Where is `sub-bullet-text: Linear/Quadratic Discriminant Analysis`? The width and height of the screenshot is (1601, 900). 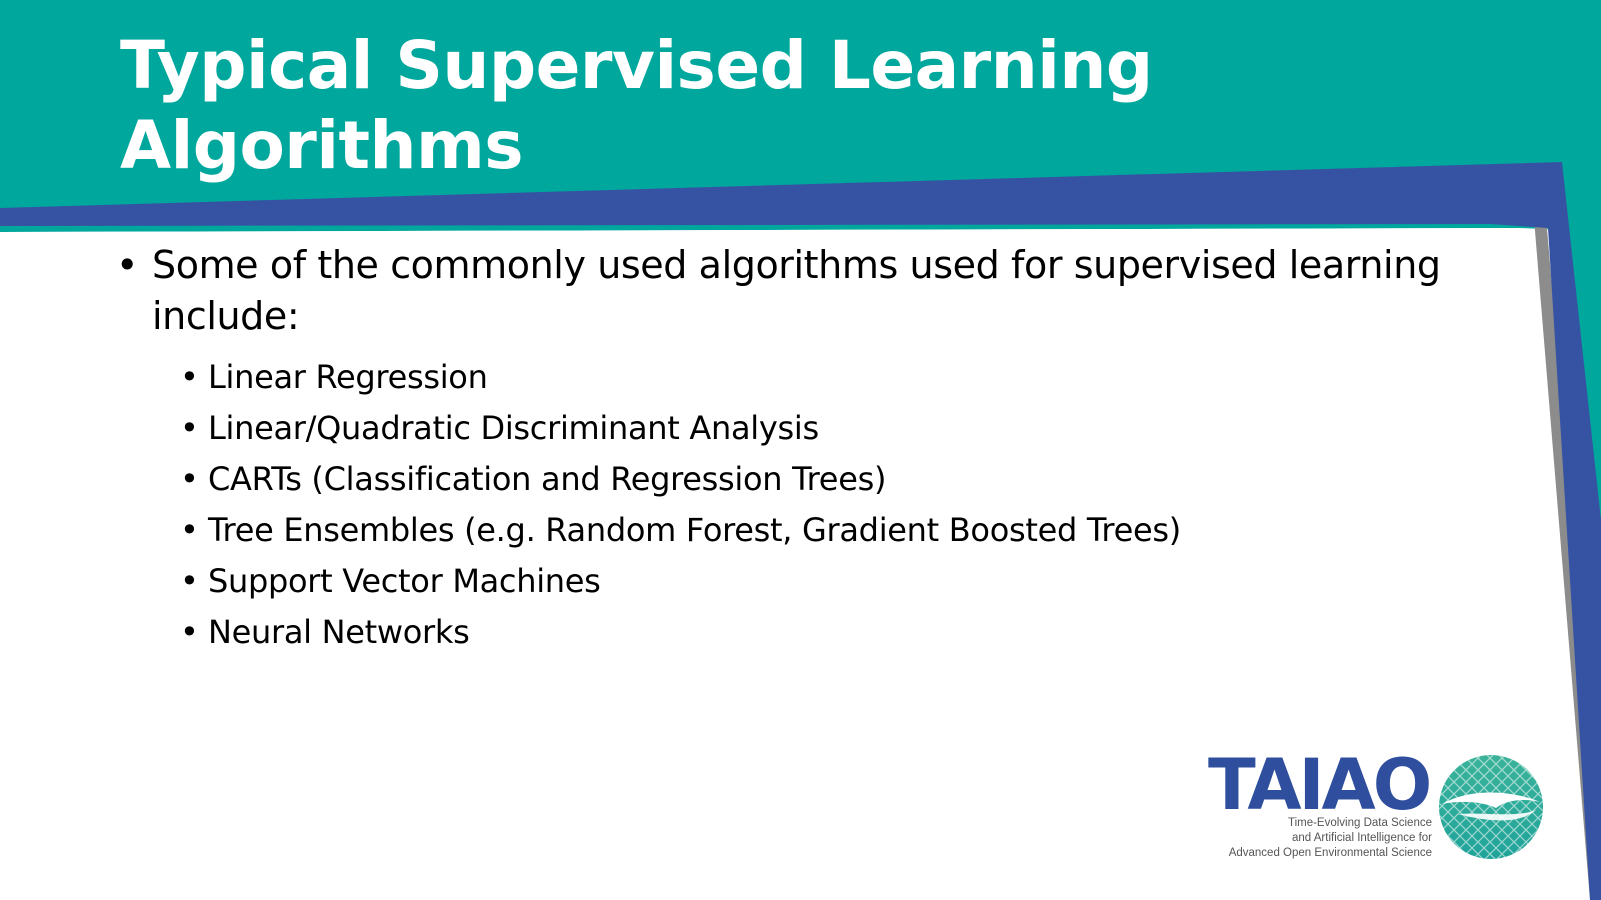 sub-bullet-text: Linear/Quadratic Discriminant Analysis is located at coordinates (513, 428).